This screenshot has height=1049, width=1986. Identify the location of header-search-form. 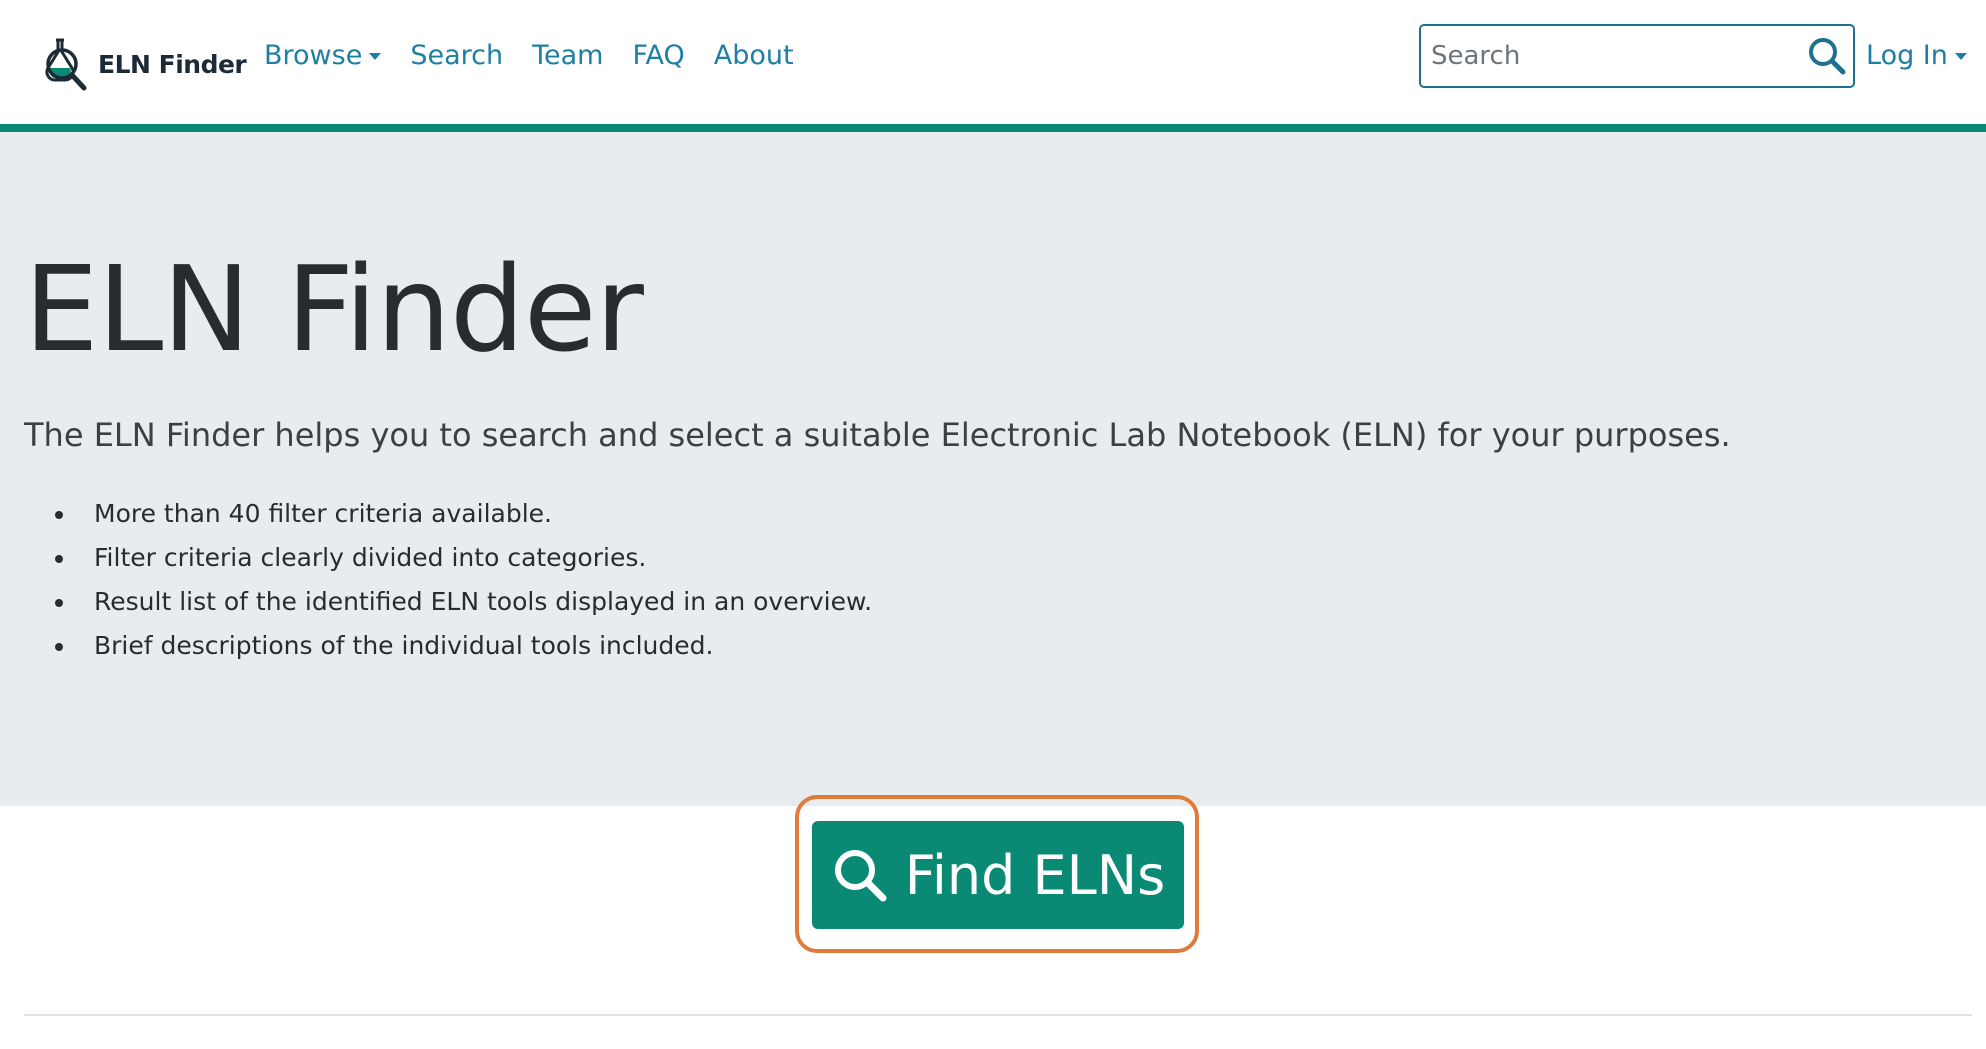
(1637, 56).